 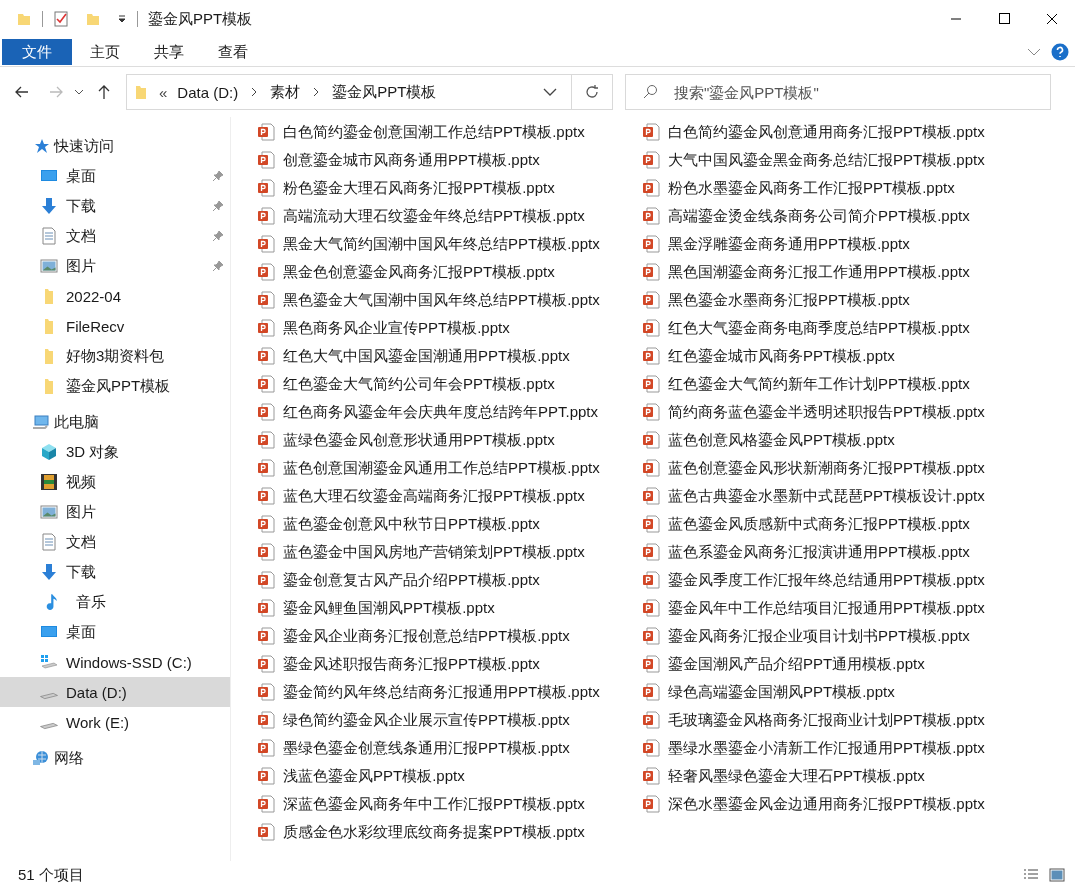 I want to click on large-icons-view-icon, so click(x=1057, y=875).